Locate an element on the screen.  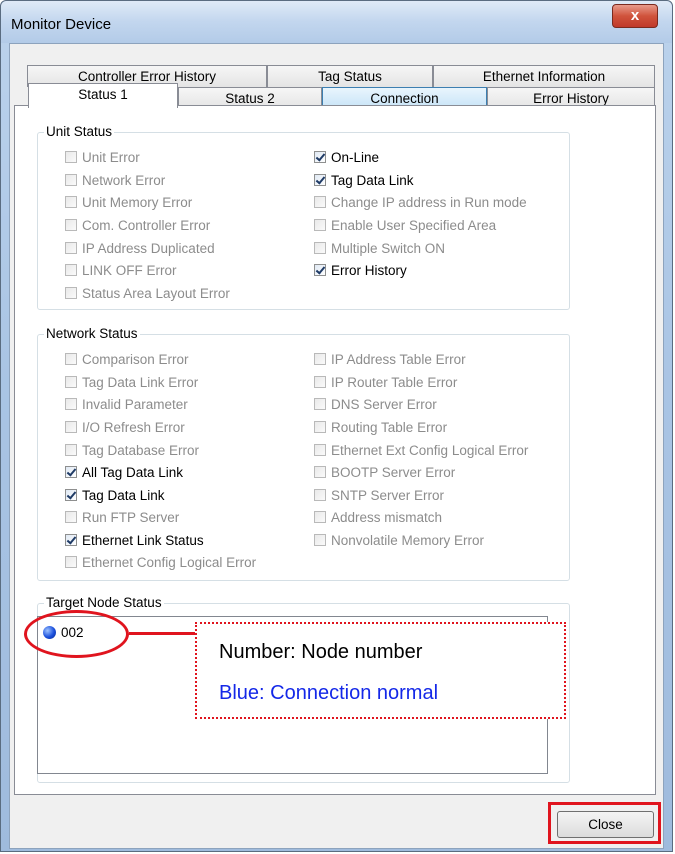
checkbox-label: Ethernet Link Status is located at coordinates (143, 540).